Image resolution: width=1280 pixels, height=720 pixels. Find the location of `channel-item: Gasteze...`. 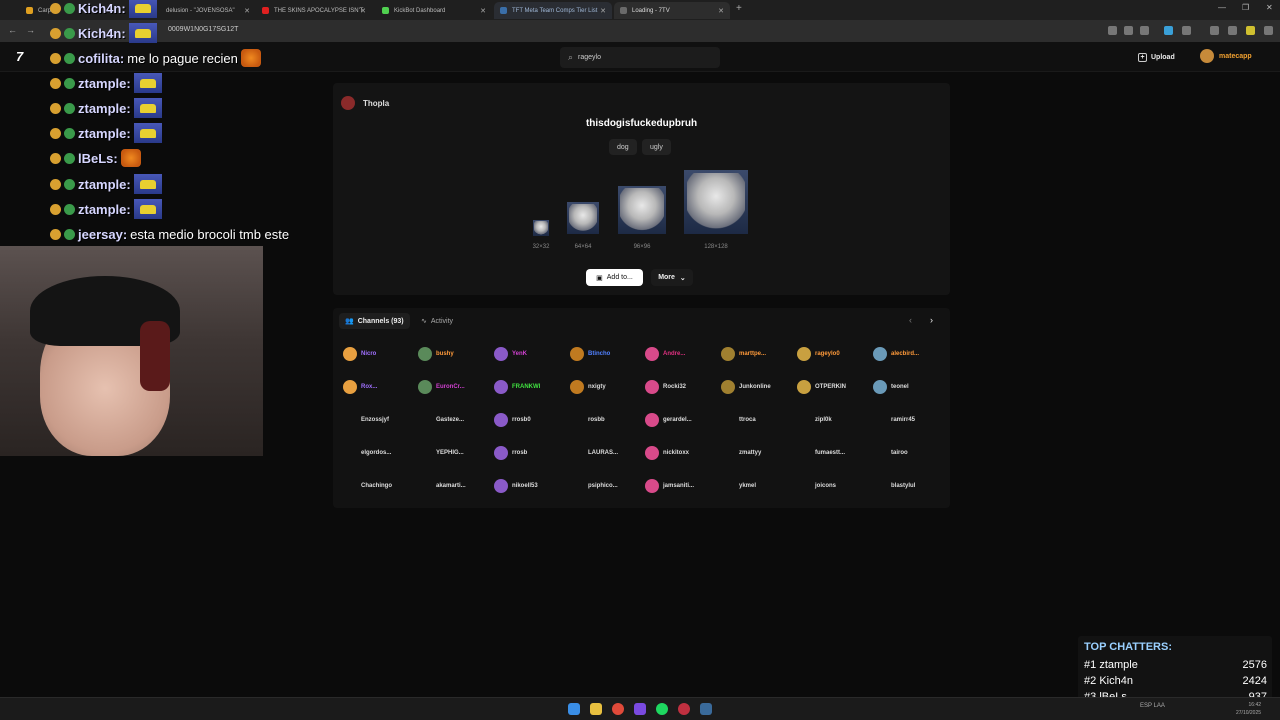

channel-item: Gasteze... is located at coordinates (455, 420).